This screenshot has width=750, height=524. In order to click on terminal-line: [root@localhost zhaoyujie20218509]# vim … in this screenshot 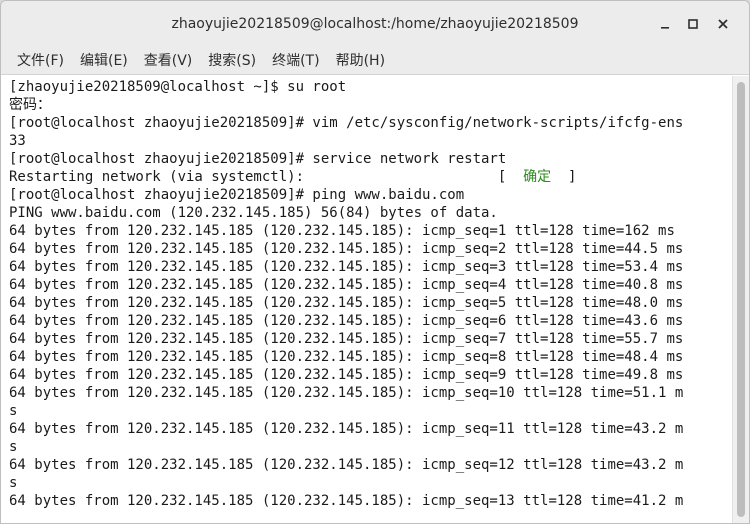, I will do `click(346, 123)`.